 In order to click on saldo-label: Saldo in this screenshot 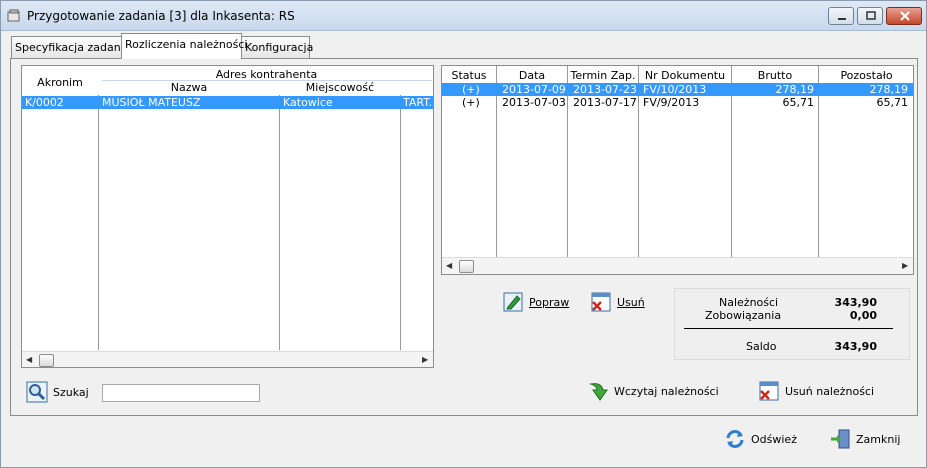, I will do `click(761, 346)`.